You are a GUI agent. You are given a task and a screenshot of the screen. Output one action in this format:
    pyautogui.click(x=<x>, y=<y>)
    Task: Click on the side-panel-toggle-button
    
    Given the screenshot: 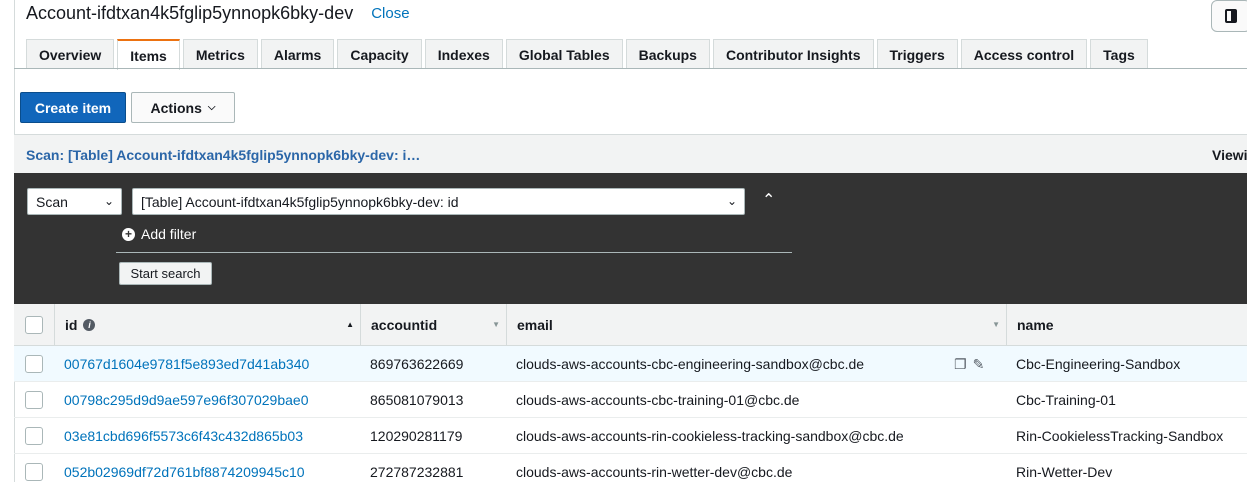 What is the action you would take?
    pyautogui.click(x=1229, y=16)
    